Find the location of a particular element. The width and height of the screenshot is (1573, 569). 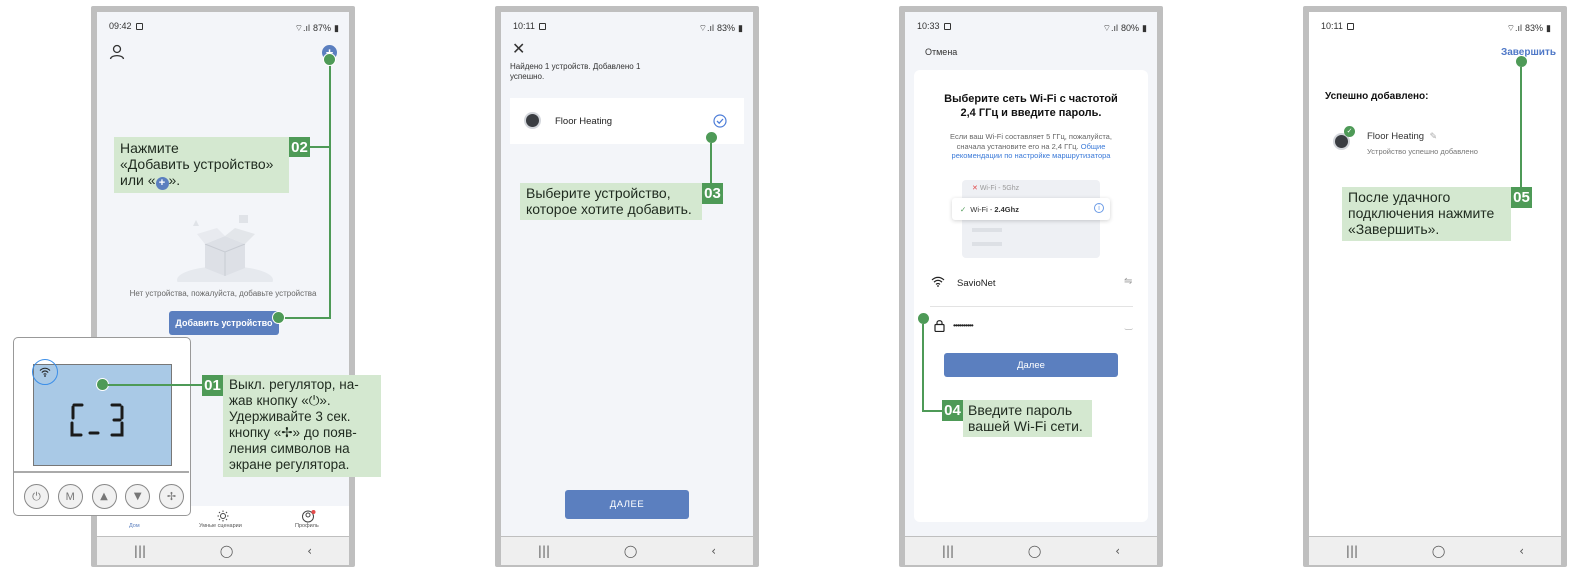

status-bar: 09:42 ⌔.ıl 87% ▮ is located at coordinates (224, 28).